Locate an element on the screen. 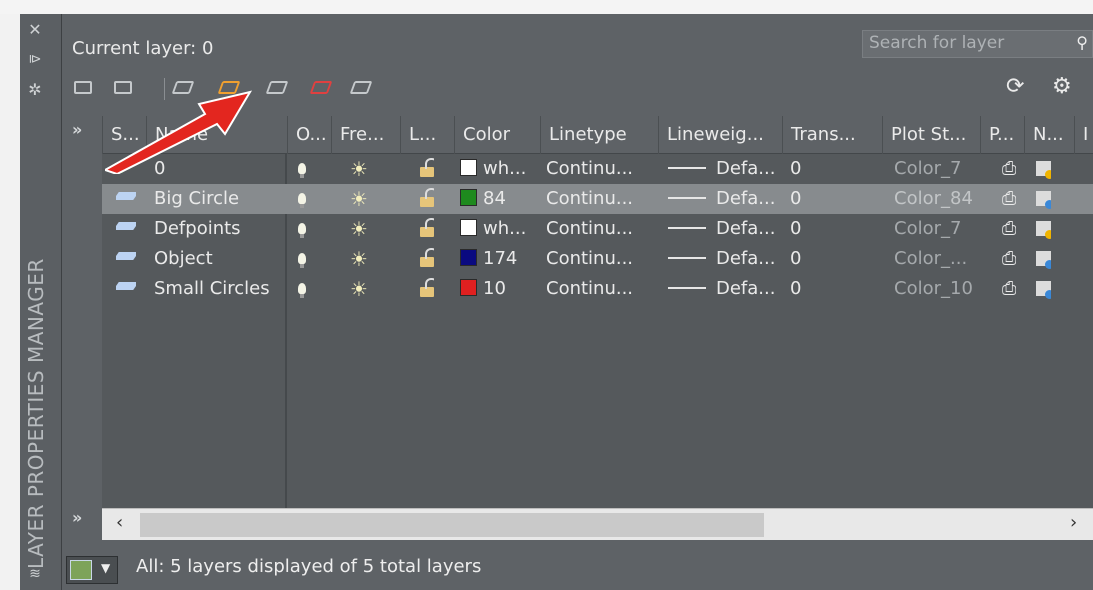 This screenshot has height=590, width=1093. layer-name: Object is located at coordinates (219, 259).